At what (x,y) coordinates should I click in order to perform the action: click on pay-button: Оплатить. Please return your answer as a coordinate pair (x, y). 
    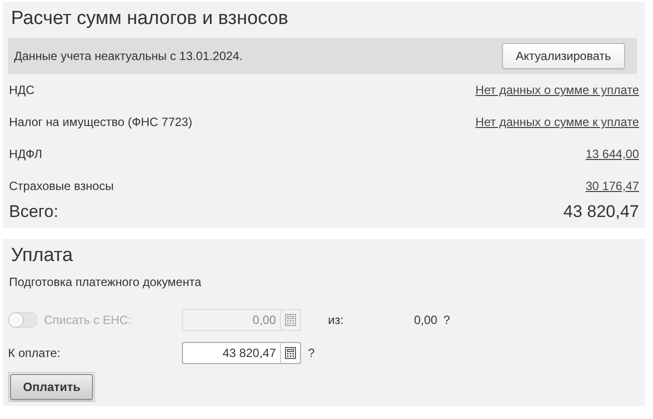
    Looking at the image, I should click on (52, 387).